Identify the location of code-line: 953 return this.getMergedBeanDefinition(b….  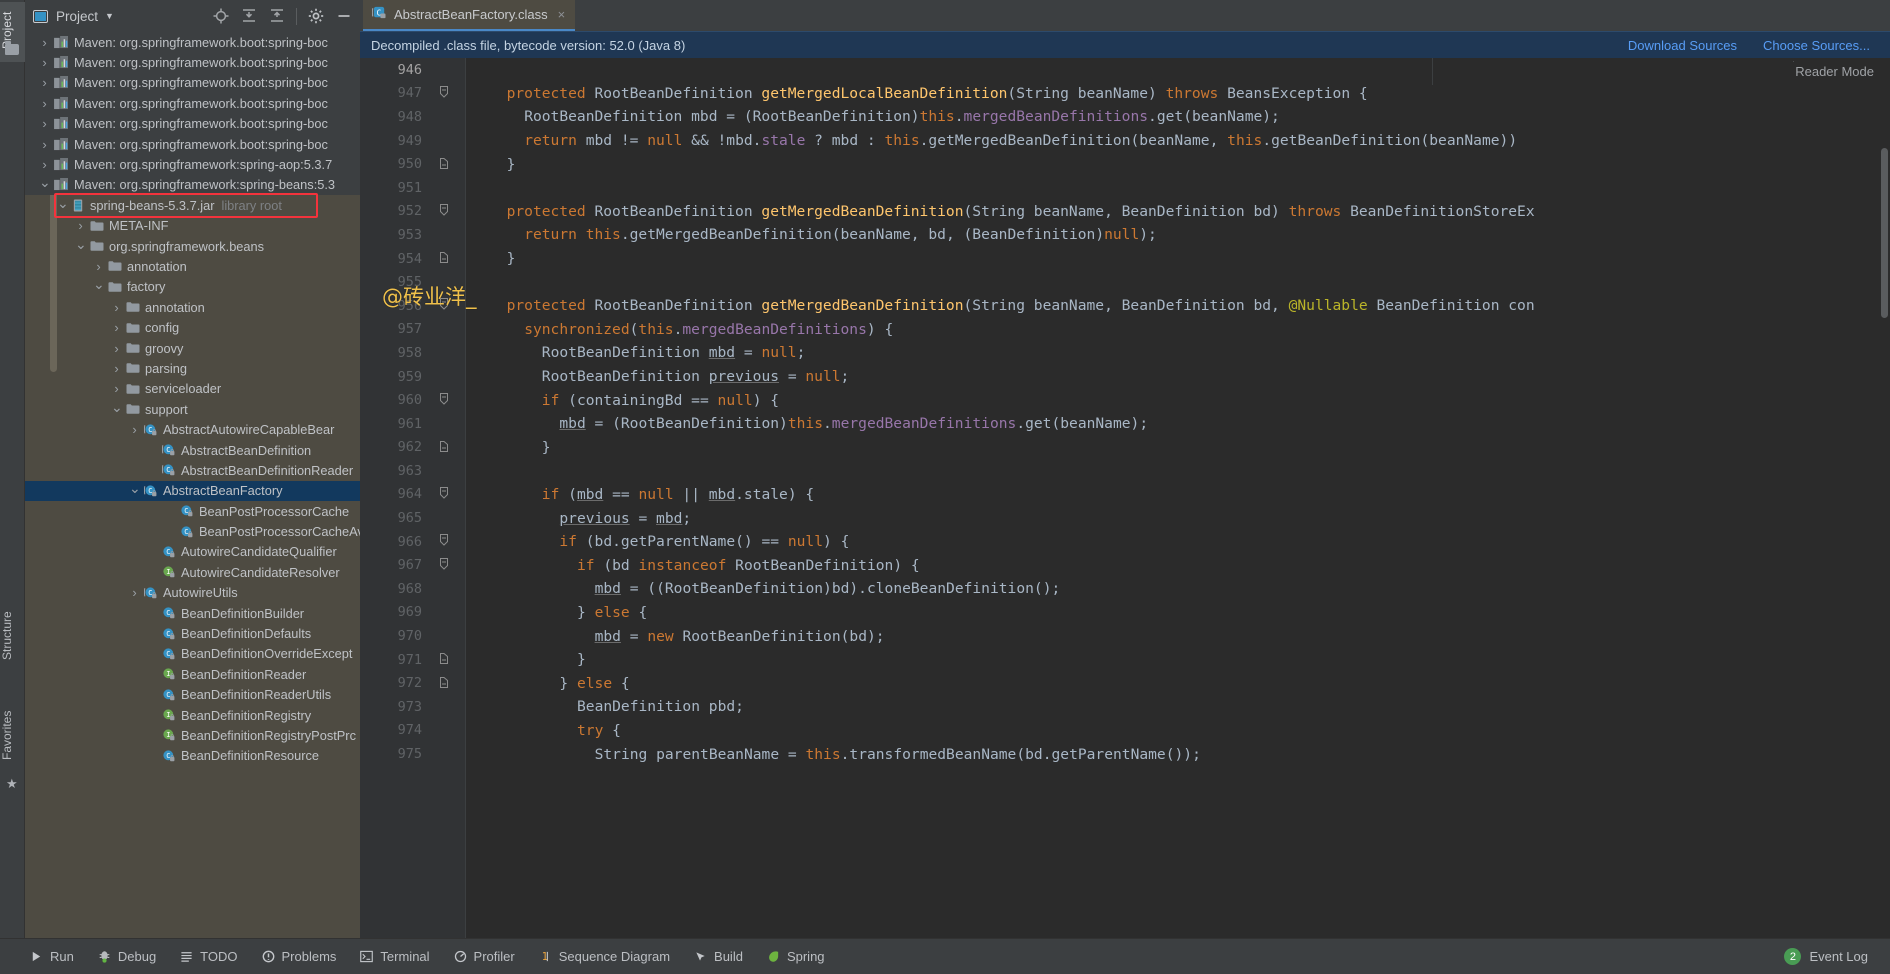
(1144, 235).